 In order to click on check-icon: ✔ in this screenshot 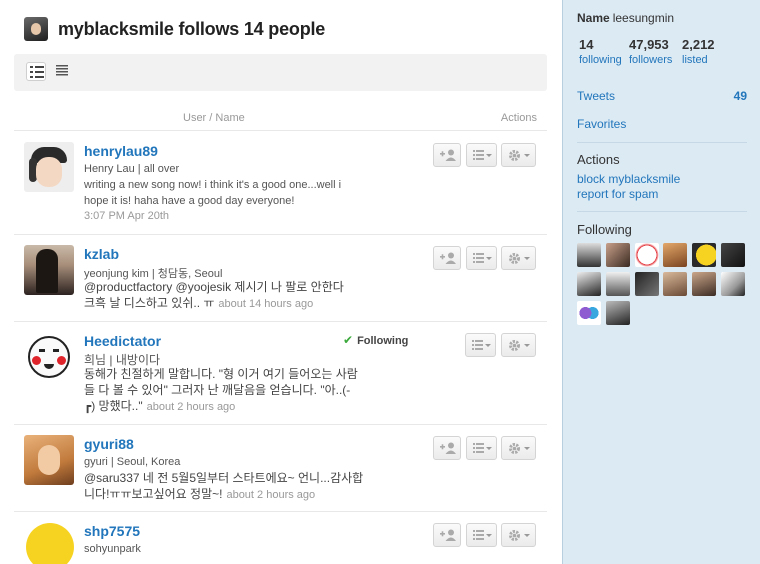, I will do `click(348, 340)`.